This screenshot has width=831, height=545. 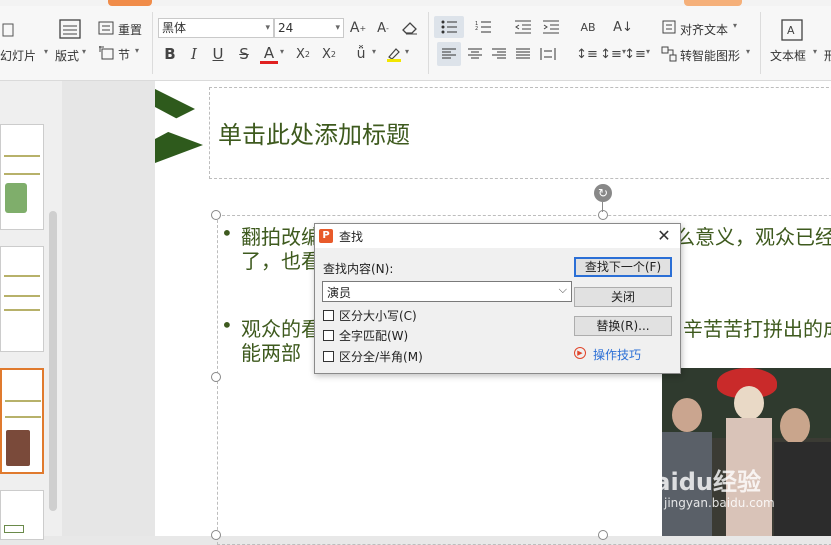 I want to click on align-text-icon, so click(x=669, y=27).